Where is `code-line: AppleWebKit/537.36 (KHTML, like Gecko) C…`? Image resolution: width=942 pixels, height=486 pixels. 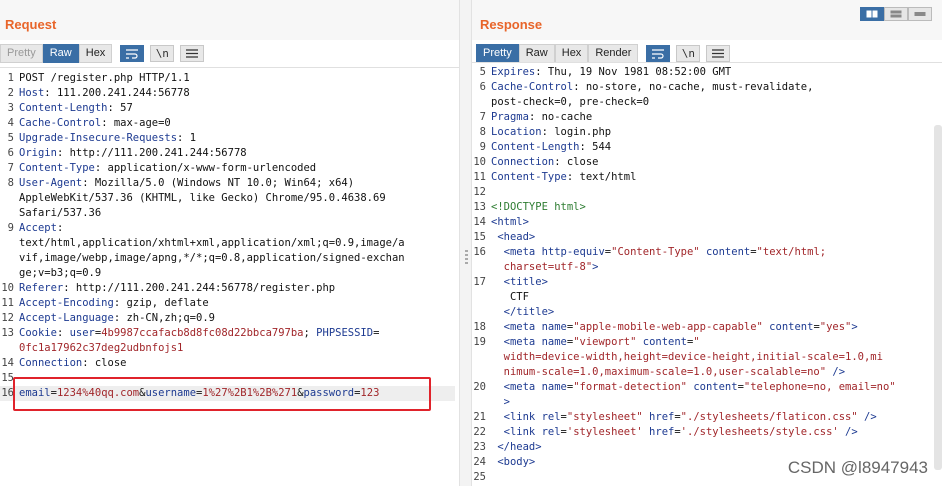
code-line: AppleWebKit/537.36 (KHTML, like Gecko) C… is located at coordinates (229, 198).